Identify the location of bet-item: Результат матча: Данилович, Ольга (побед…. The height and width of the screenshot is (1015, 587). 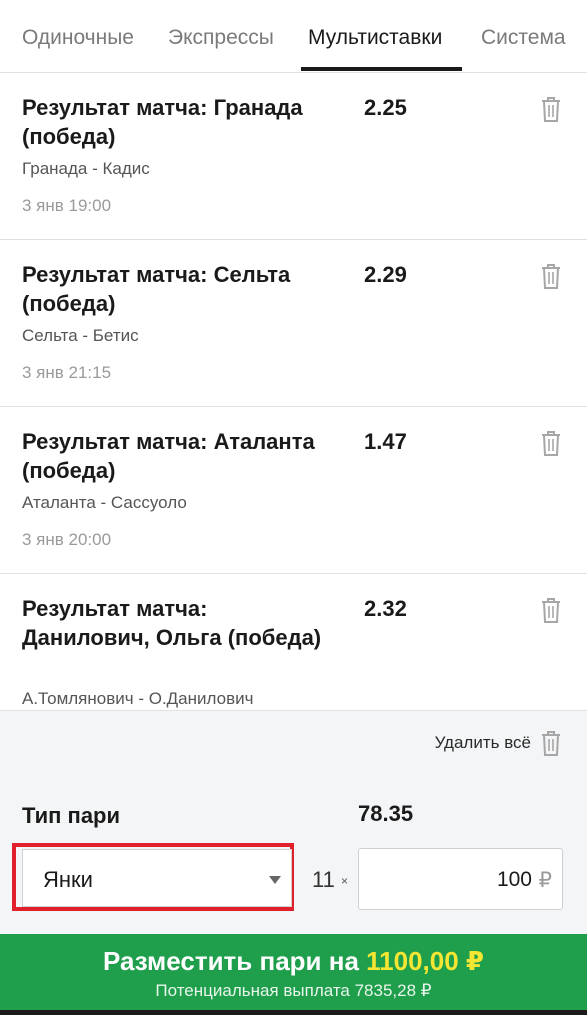
(293, 642).